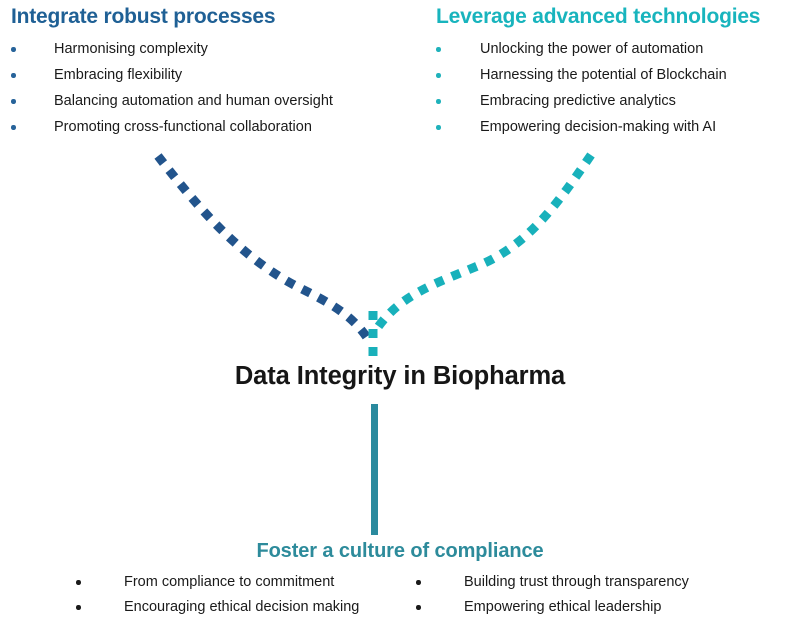 This screenshot has height=619, width=800. I want to click on vertical-stem-connector, so click(374, 469).